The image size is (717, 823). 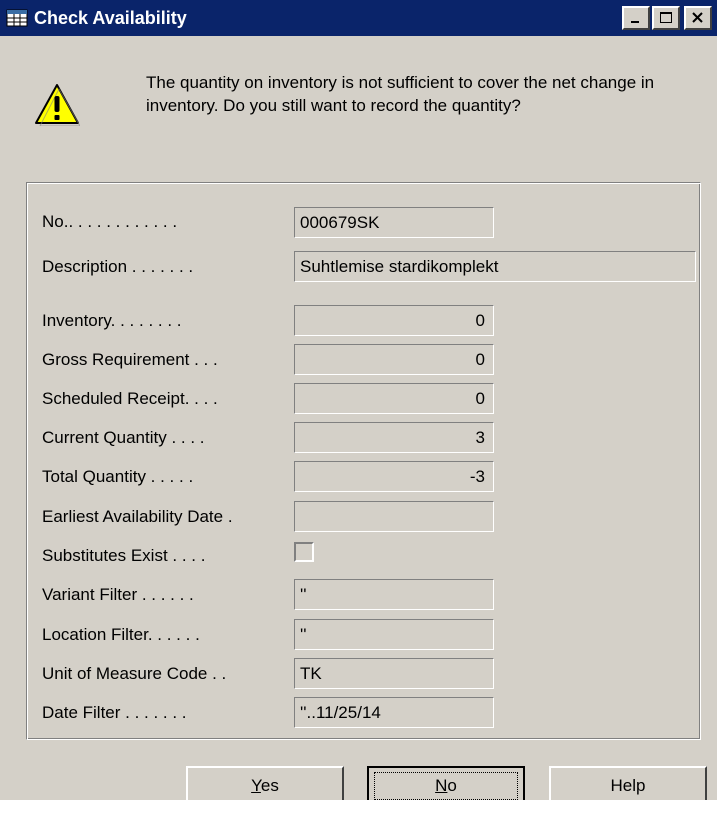 I want to click on scheduled-receipt-field: 0, so click(x=394, y=398).